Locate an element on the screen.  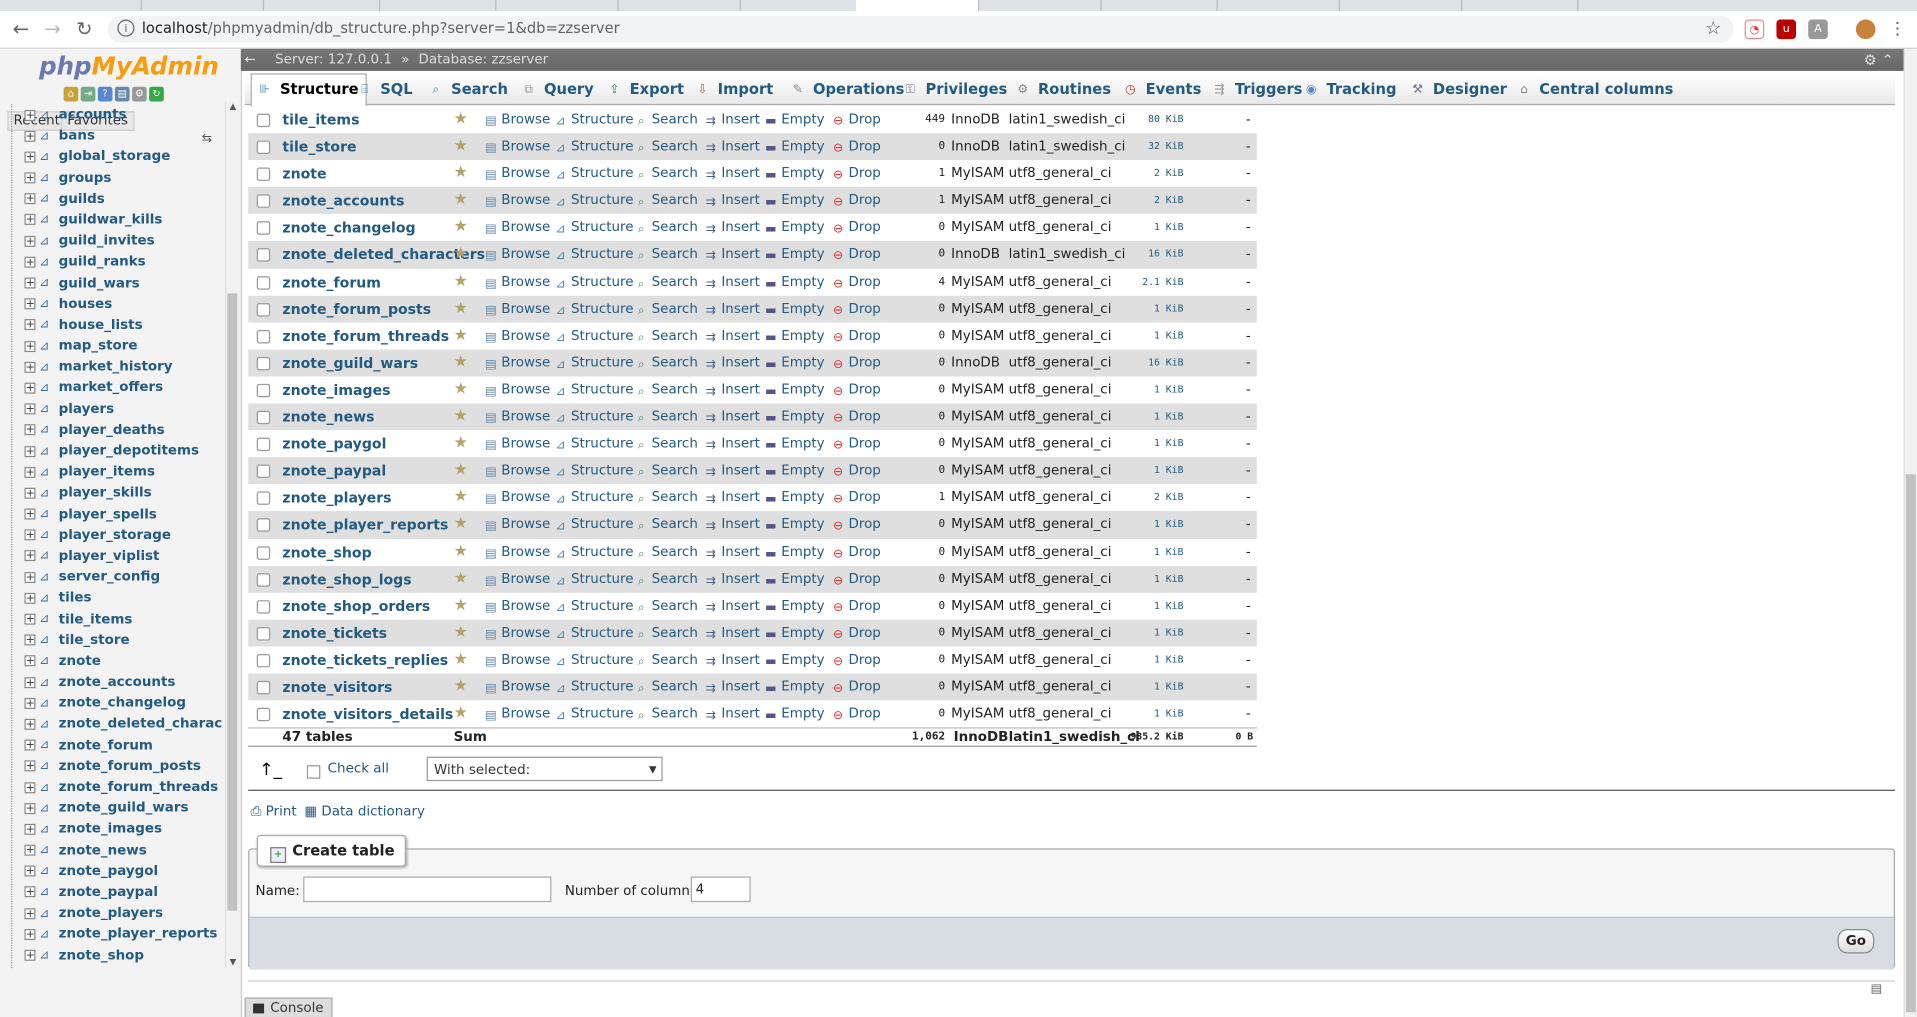
page-scrollbar is located at coordinates (1910, 532).